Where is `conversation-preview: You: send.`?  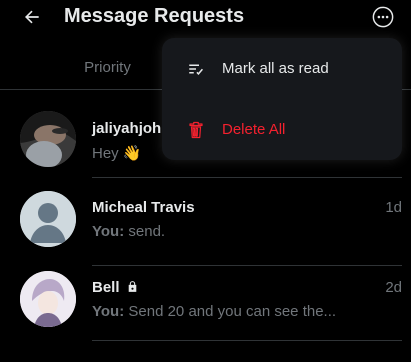
conversation-preview: You: send. is located at coordinates (128, 231).